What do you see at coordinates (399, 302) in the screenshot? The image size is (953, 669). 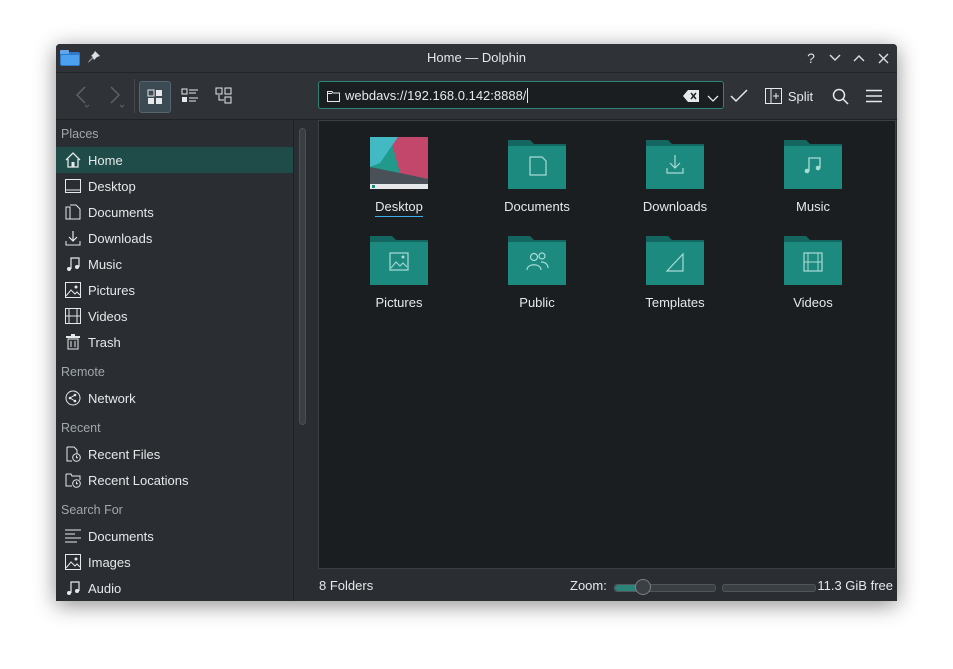 I see `folder-label: Pictures` at bounding box center [399, 302].